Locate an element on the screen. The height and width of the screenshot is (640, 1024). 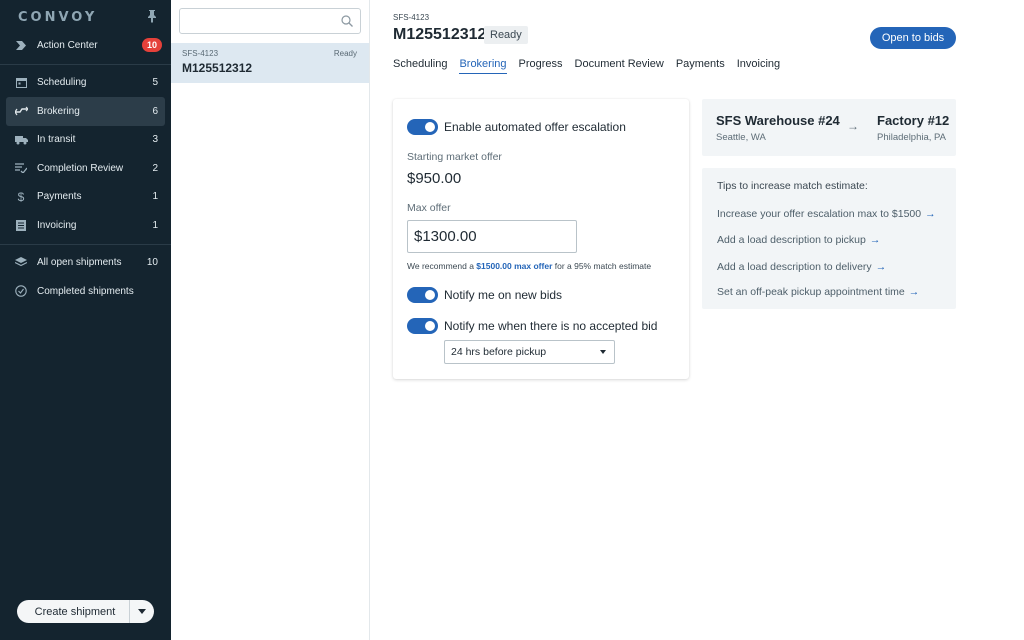
sidebar-item-scheduling: Scheduling 5 is located at coordinates (85, 83).